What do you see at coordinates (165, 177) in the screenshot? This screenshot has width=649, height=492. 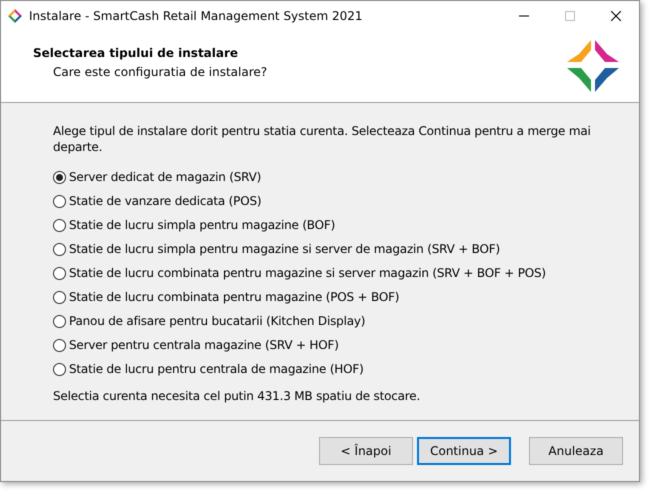 I see `option-label: Server dedicat de magazin (SRV)` at bounding box center [165, 177].